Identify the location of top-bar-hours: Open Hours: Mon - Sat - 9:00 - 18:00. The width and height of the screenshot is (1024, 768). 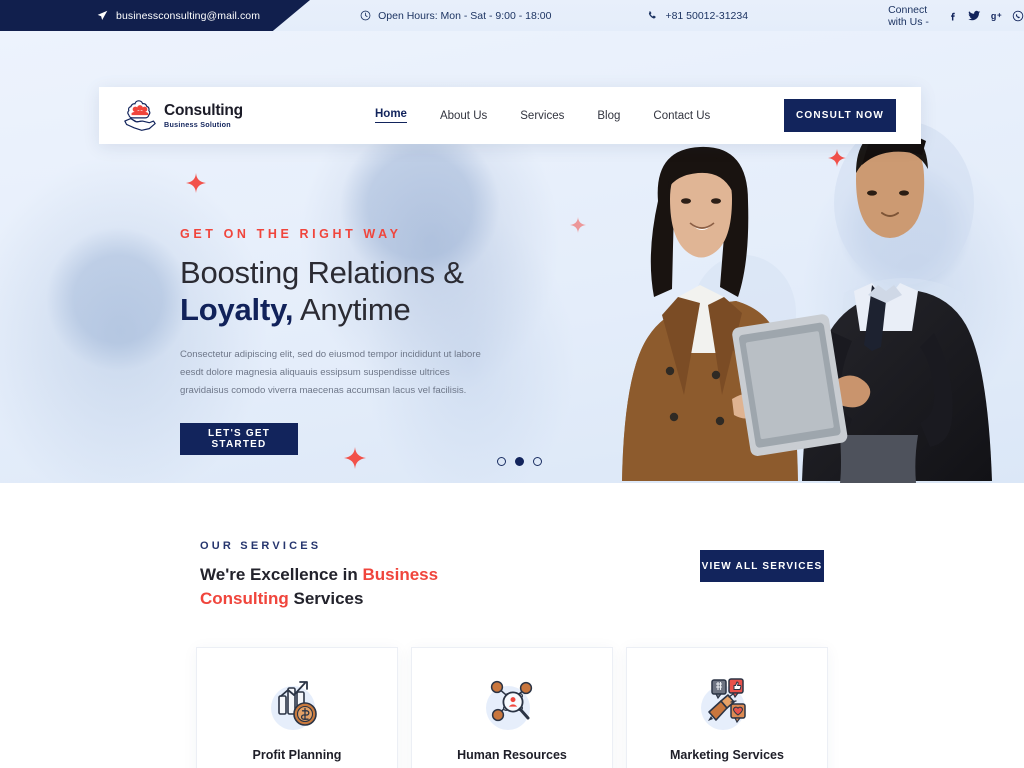
(455, 16).